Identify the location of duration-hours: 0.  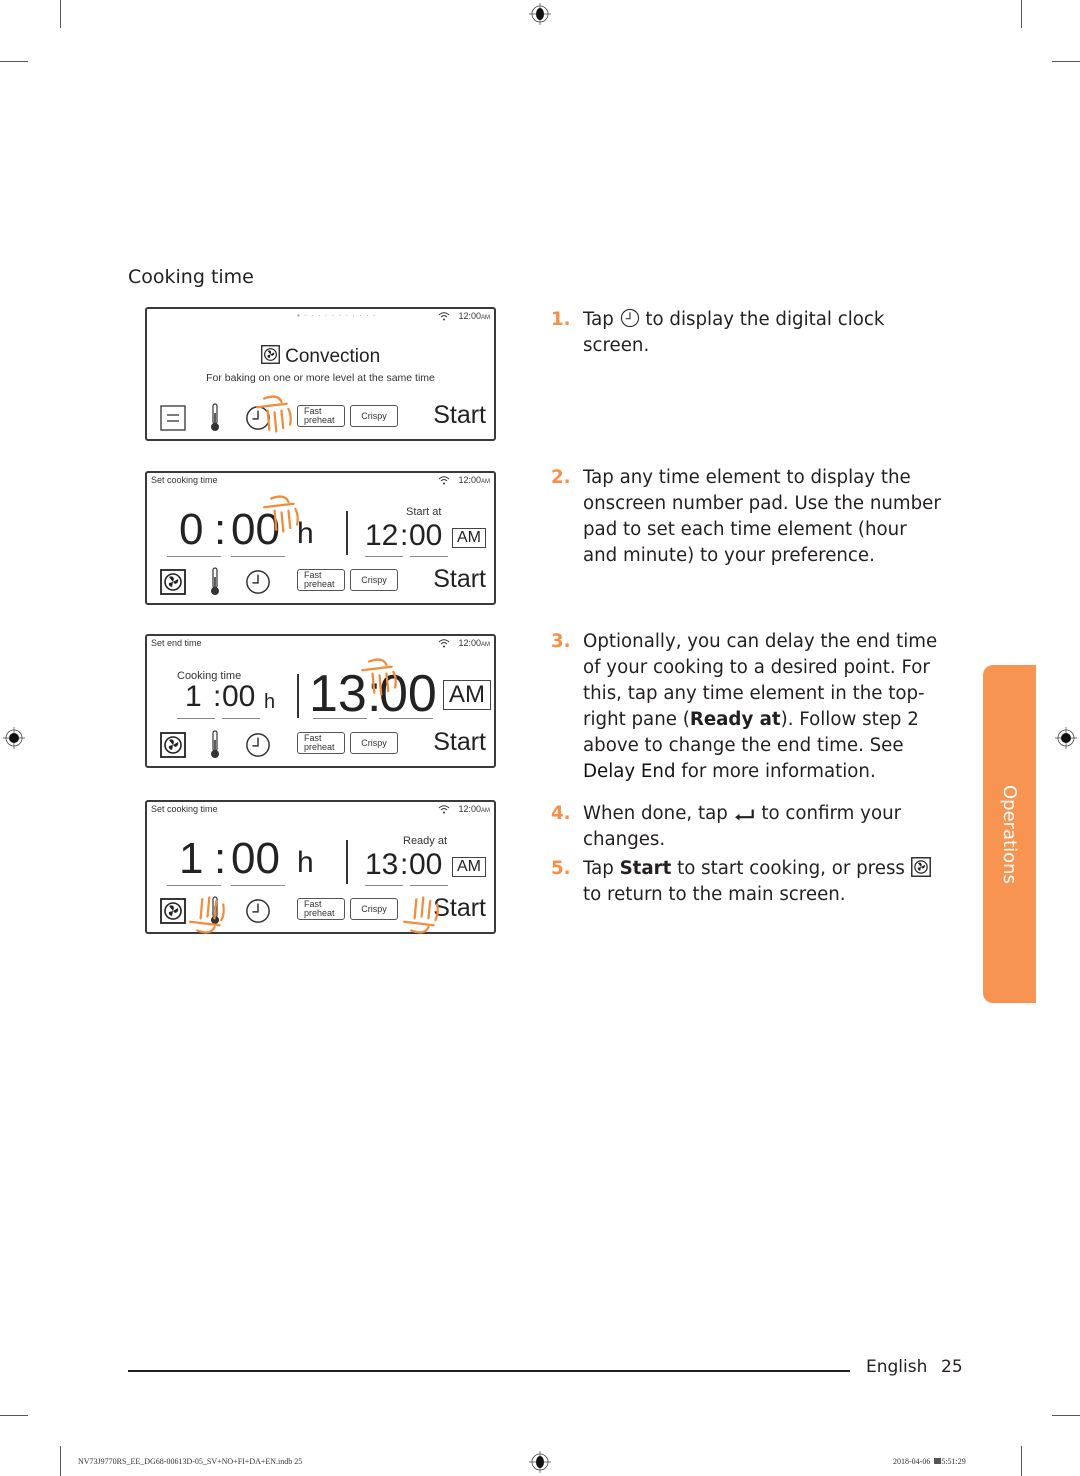
(191, 530).